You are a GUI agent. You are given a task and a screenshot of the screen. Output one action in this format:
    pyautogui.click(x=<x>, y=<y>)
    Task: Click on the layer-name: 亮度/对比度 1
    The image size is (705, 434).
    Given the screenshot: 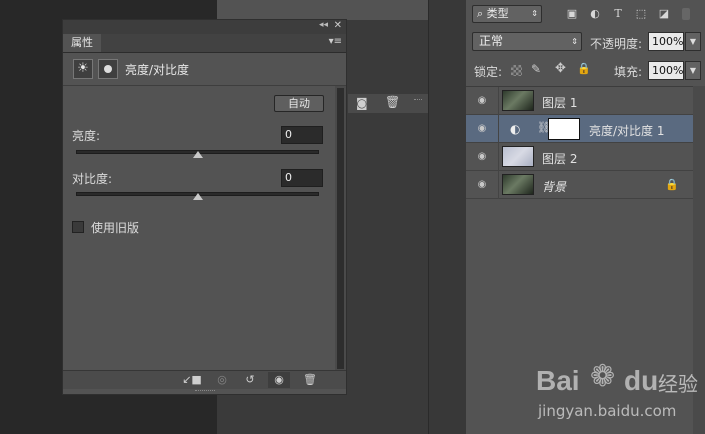 What is the action you would take?
    pyautogui.click(x=627, y=131)
    